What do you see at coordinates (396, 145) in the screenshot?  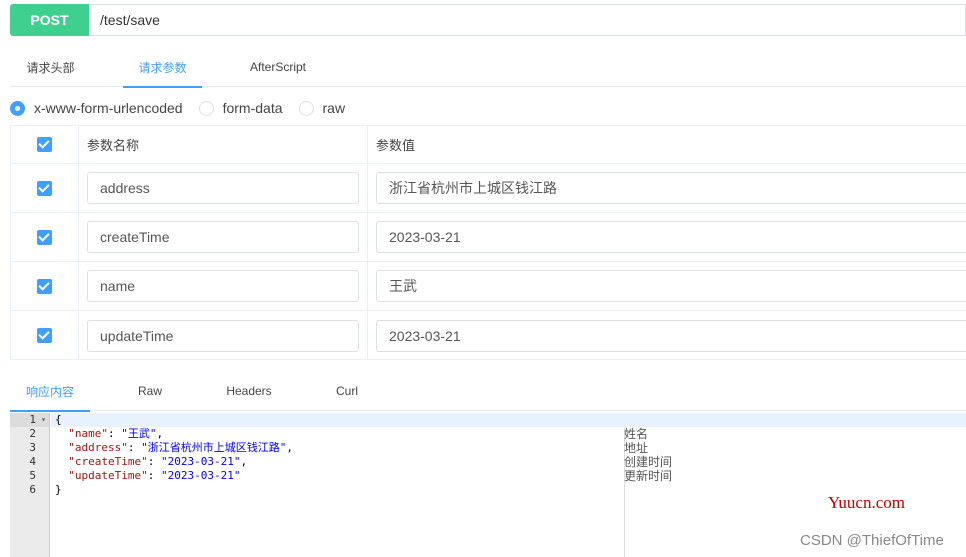 I see `column-header-value: 参数值` at bounding box center [396, 145].